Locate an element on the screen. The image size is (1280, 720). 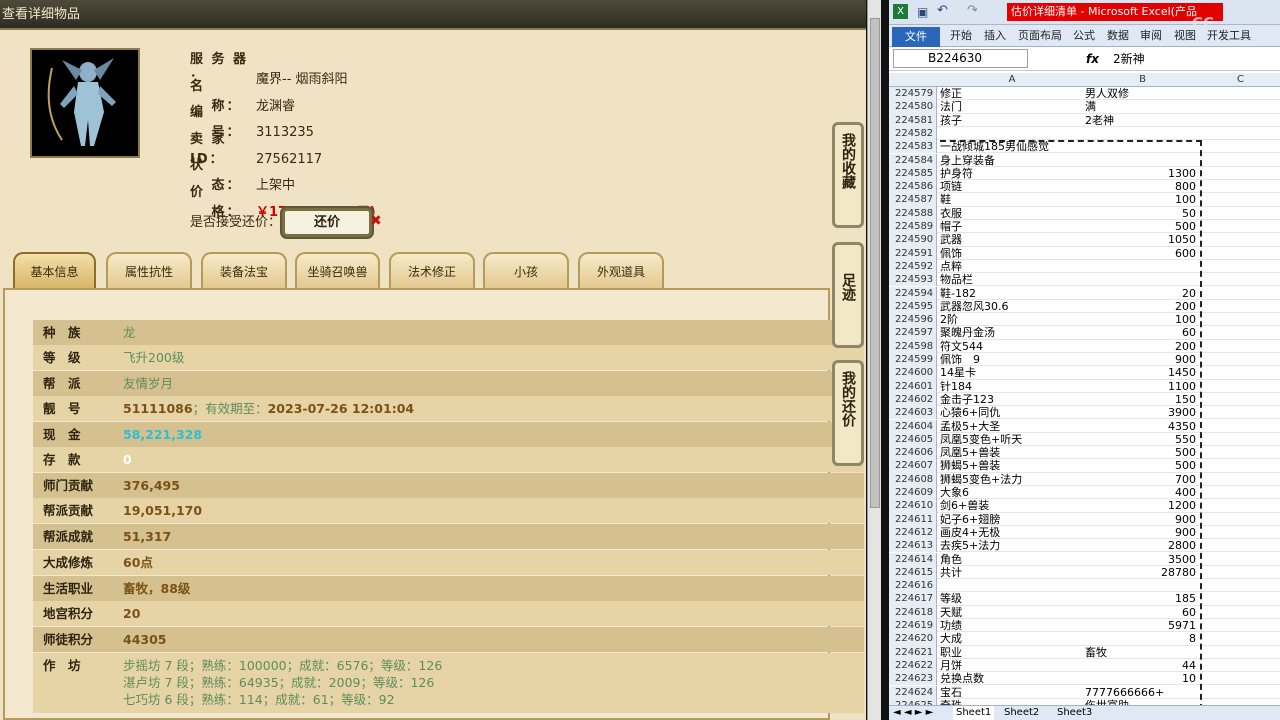
sheet-row: 224594 鞋-182 20 is located at coordinates (1084, 293).